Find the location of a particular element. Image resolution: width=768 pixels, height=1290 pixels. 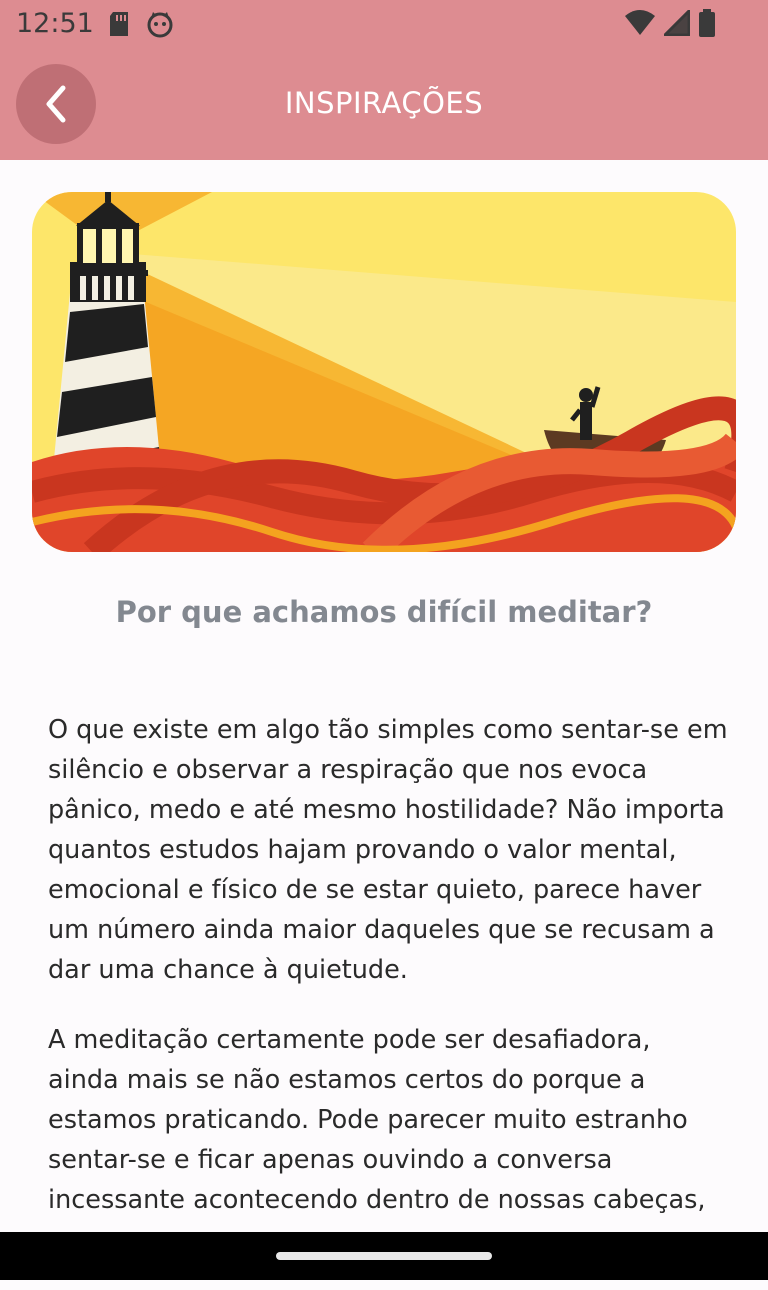

page-title: INSPIRAÇÕES is located at coordinates (384, 103).